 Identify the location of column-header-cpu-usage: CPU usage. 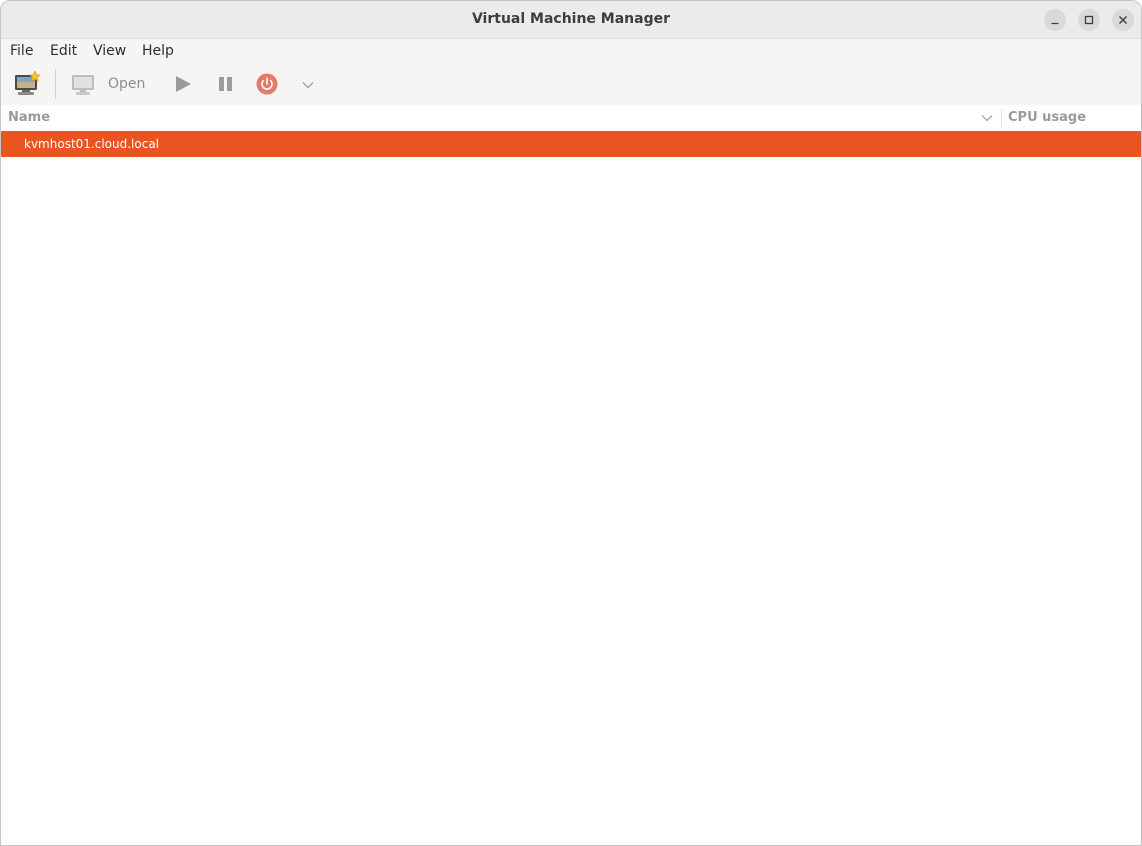
(1047, 118).